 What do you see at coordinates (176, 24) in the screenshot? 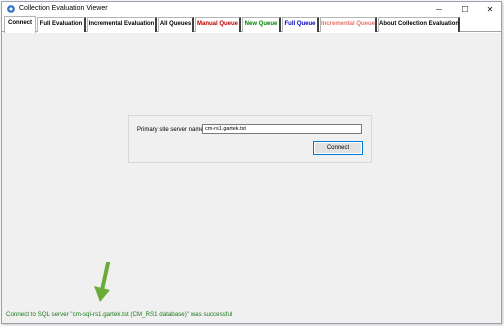
I see `tab-all-queues: All Queues` at bounding box center [176, 24].